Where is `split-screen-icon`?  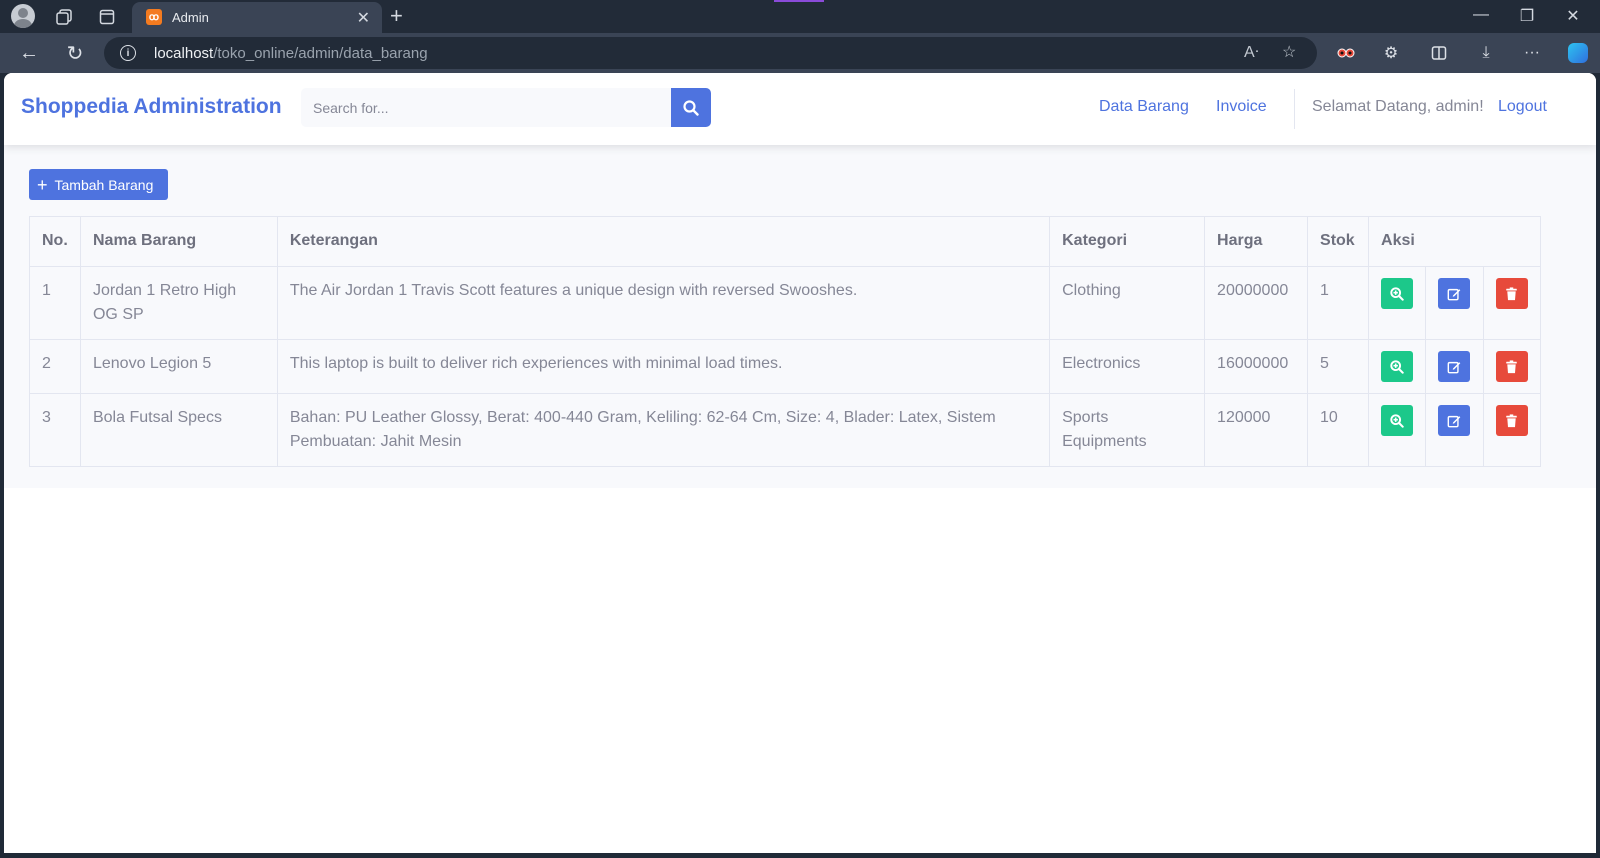
split-screen-icon is located at coordinates (1439, 53).